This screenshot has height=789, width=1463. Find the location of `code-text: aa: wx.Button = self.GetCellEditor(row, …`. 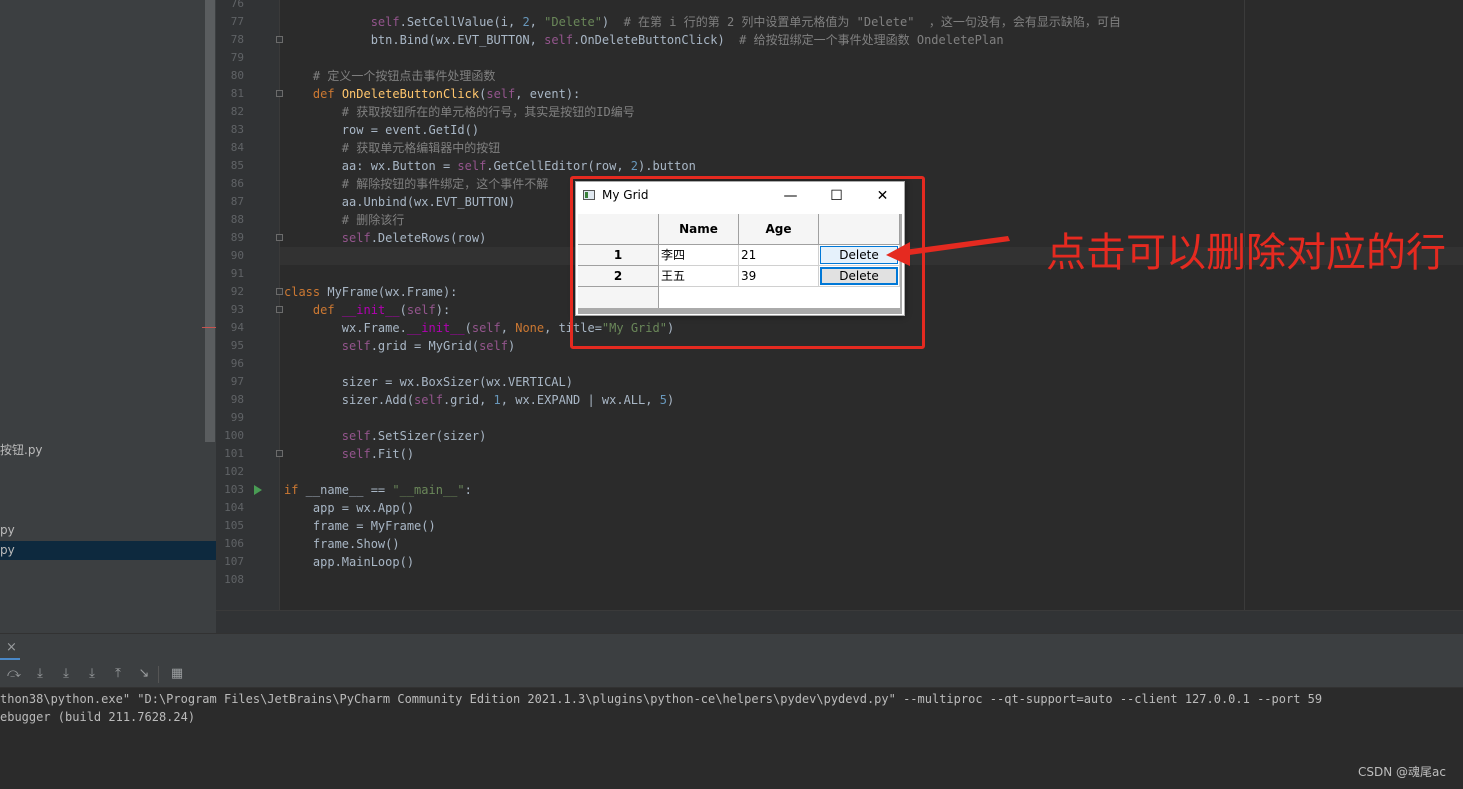

code-text: aa: wx.Button = self.GetCellEditor(row, … is located at coordinates (490, 166).